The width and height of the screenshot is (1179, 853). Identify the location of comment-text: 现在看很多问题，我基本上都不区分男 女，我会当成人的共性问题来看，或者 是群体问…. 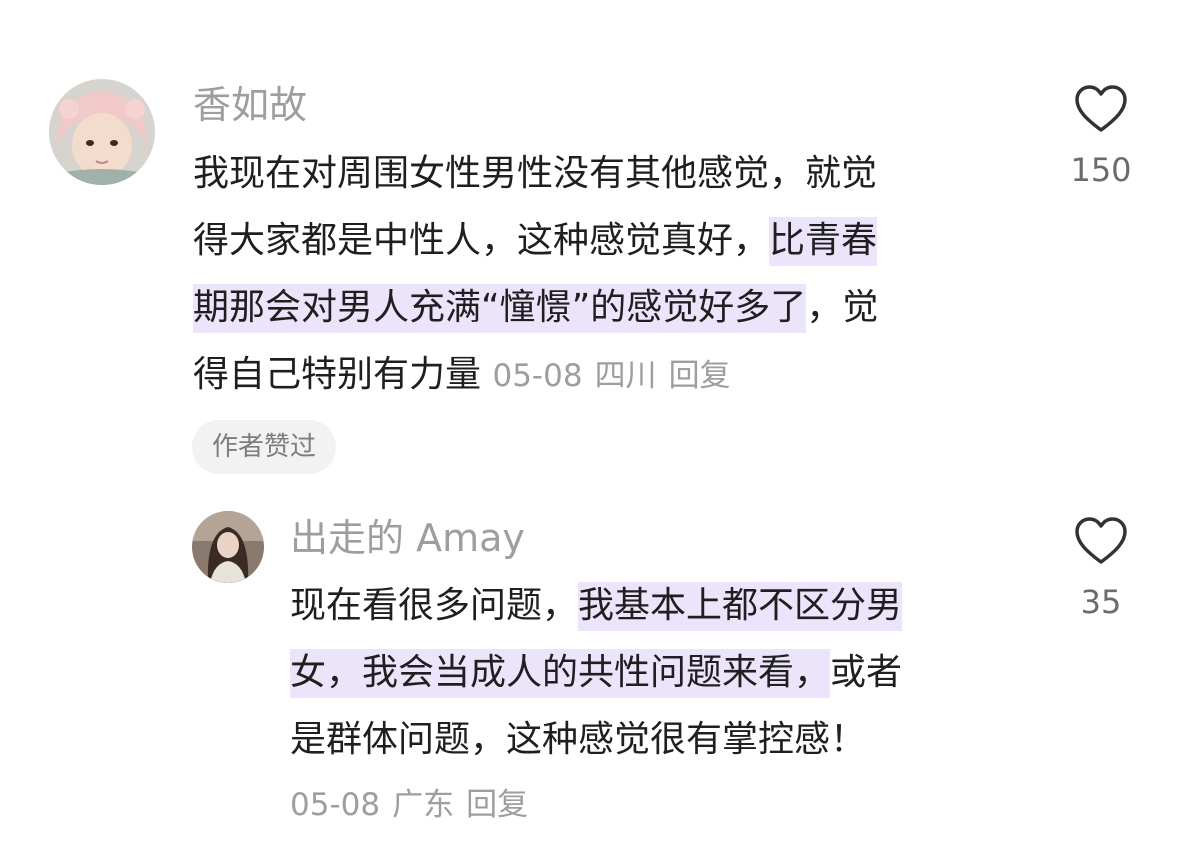
(650, 672).